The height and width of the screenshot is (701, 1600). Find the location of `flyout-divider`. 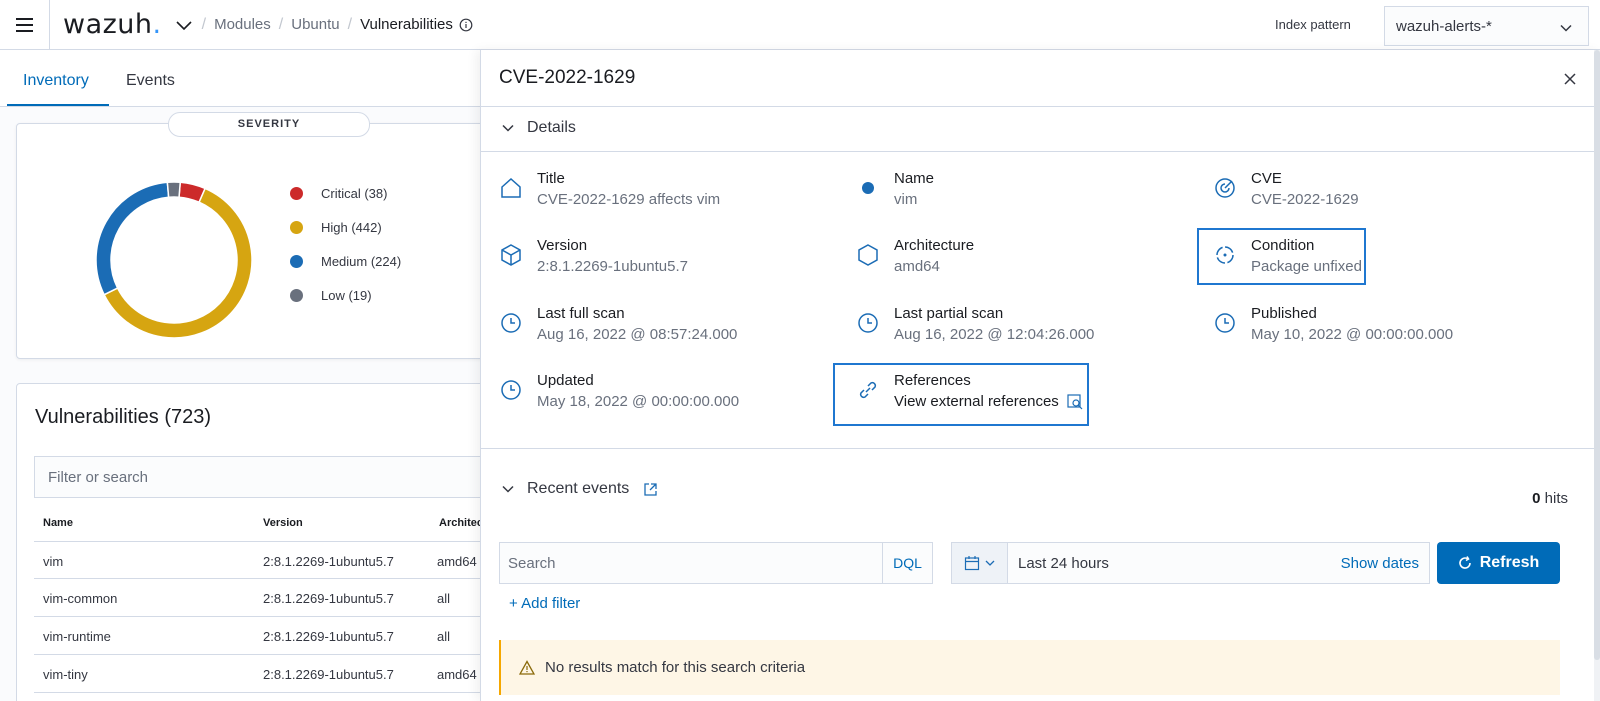

flyout-divider is located at coordinates (1040, 106).